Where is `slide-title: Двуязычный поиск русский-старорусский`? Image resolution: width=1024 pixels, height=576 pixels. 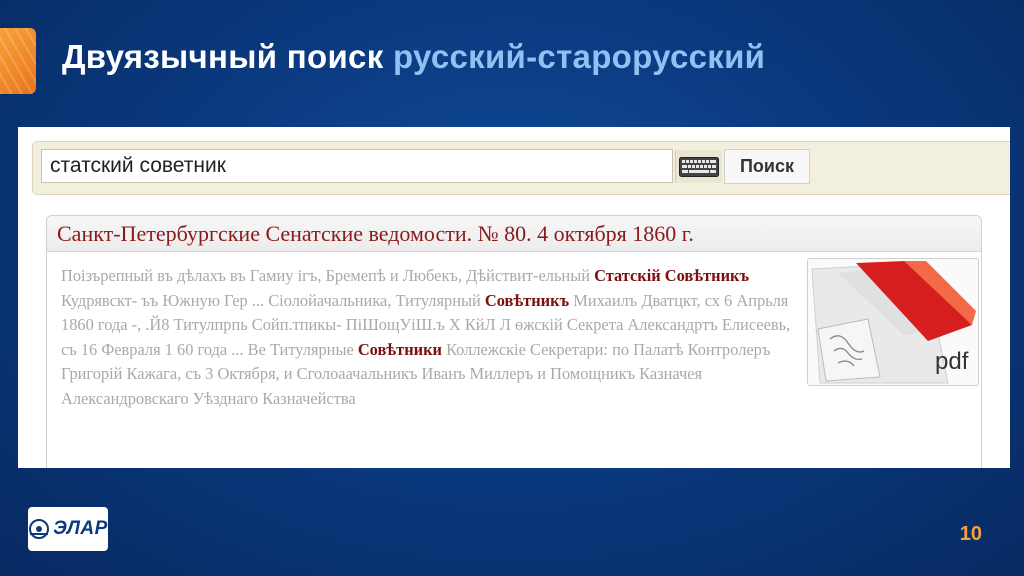 slide-title: Двуязычный поиск русский-старорусский is located at coordinates (413, 57).